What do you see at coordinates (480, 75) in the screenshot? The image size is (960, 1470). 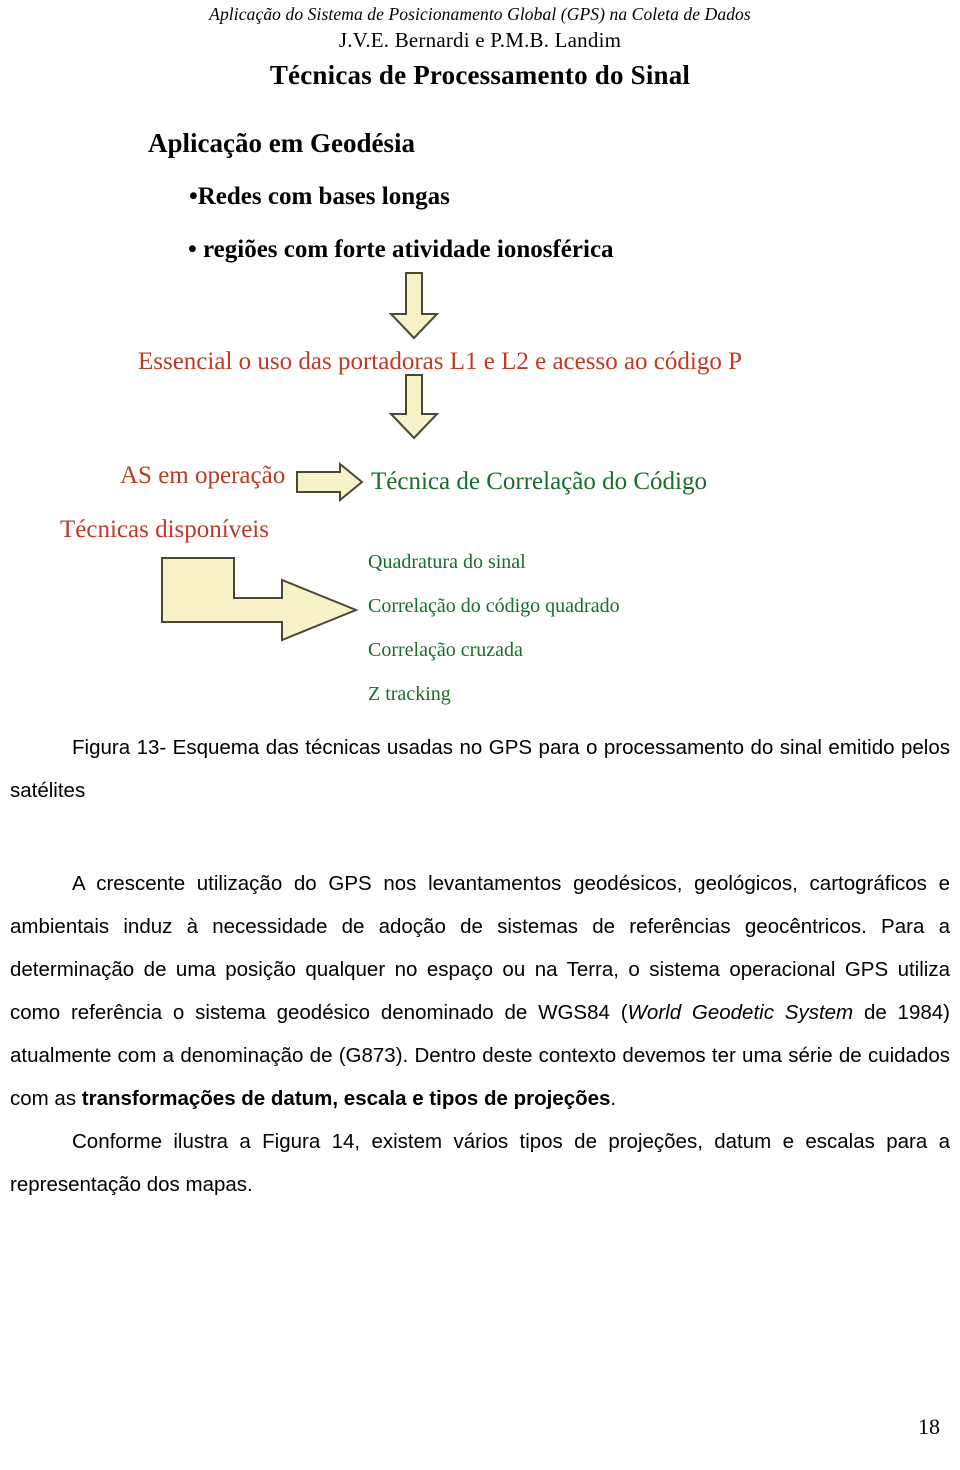 I see `slide-title: Técnicas de Processamento do Sinal` at bounding box center [480, 75].